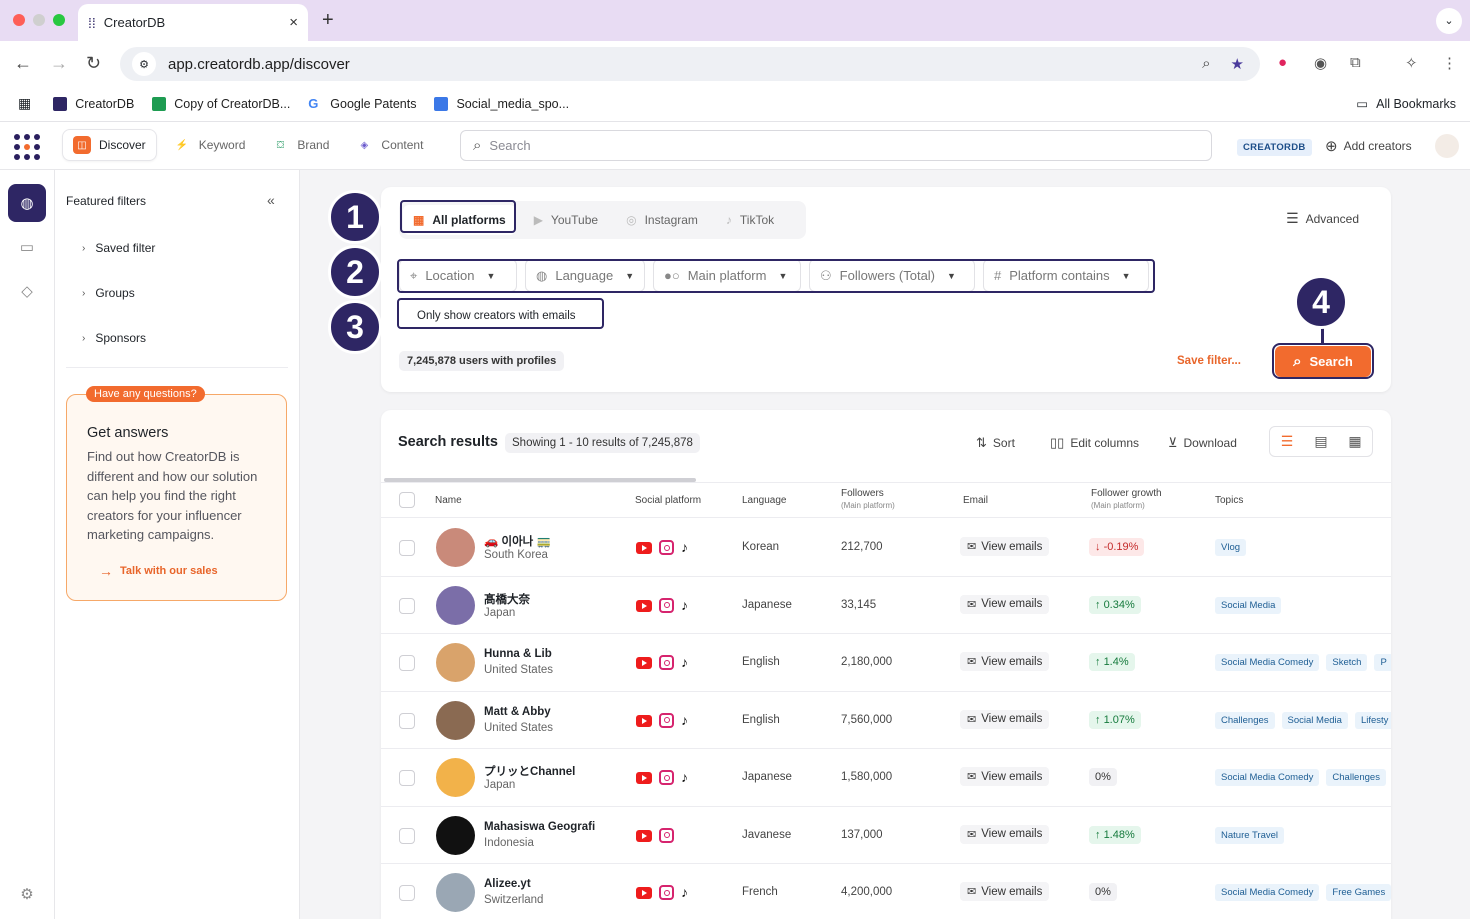 This screenshot has width=1470, height=919. Describe the element at coordinates (1206, 64) in the screenshot. I see `zoom-icon: ⌕` at that location.